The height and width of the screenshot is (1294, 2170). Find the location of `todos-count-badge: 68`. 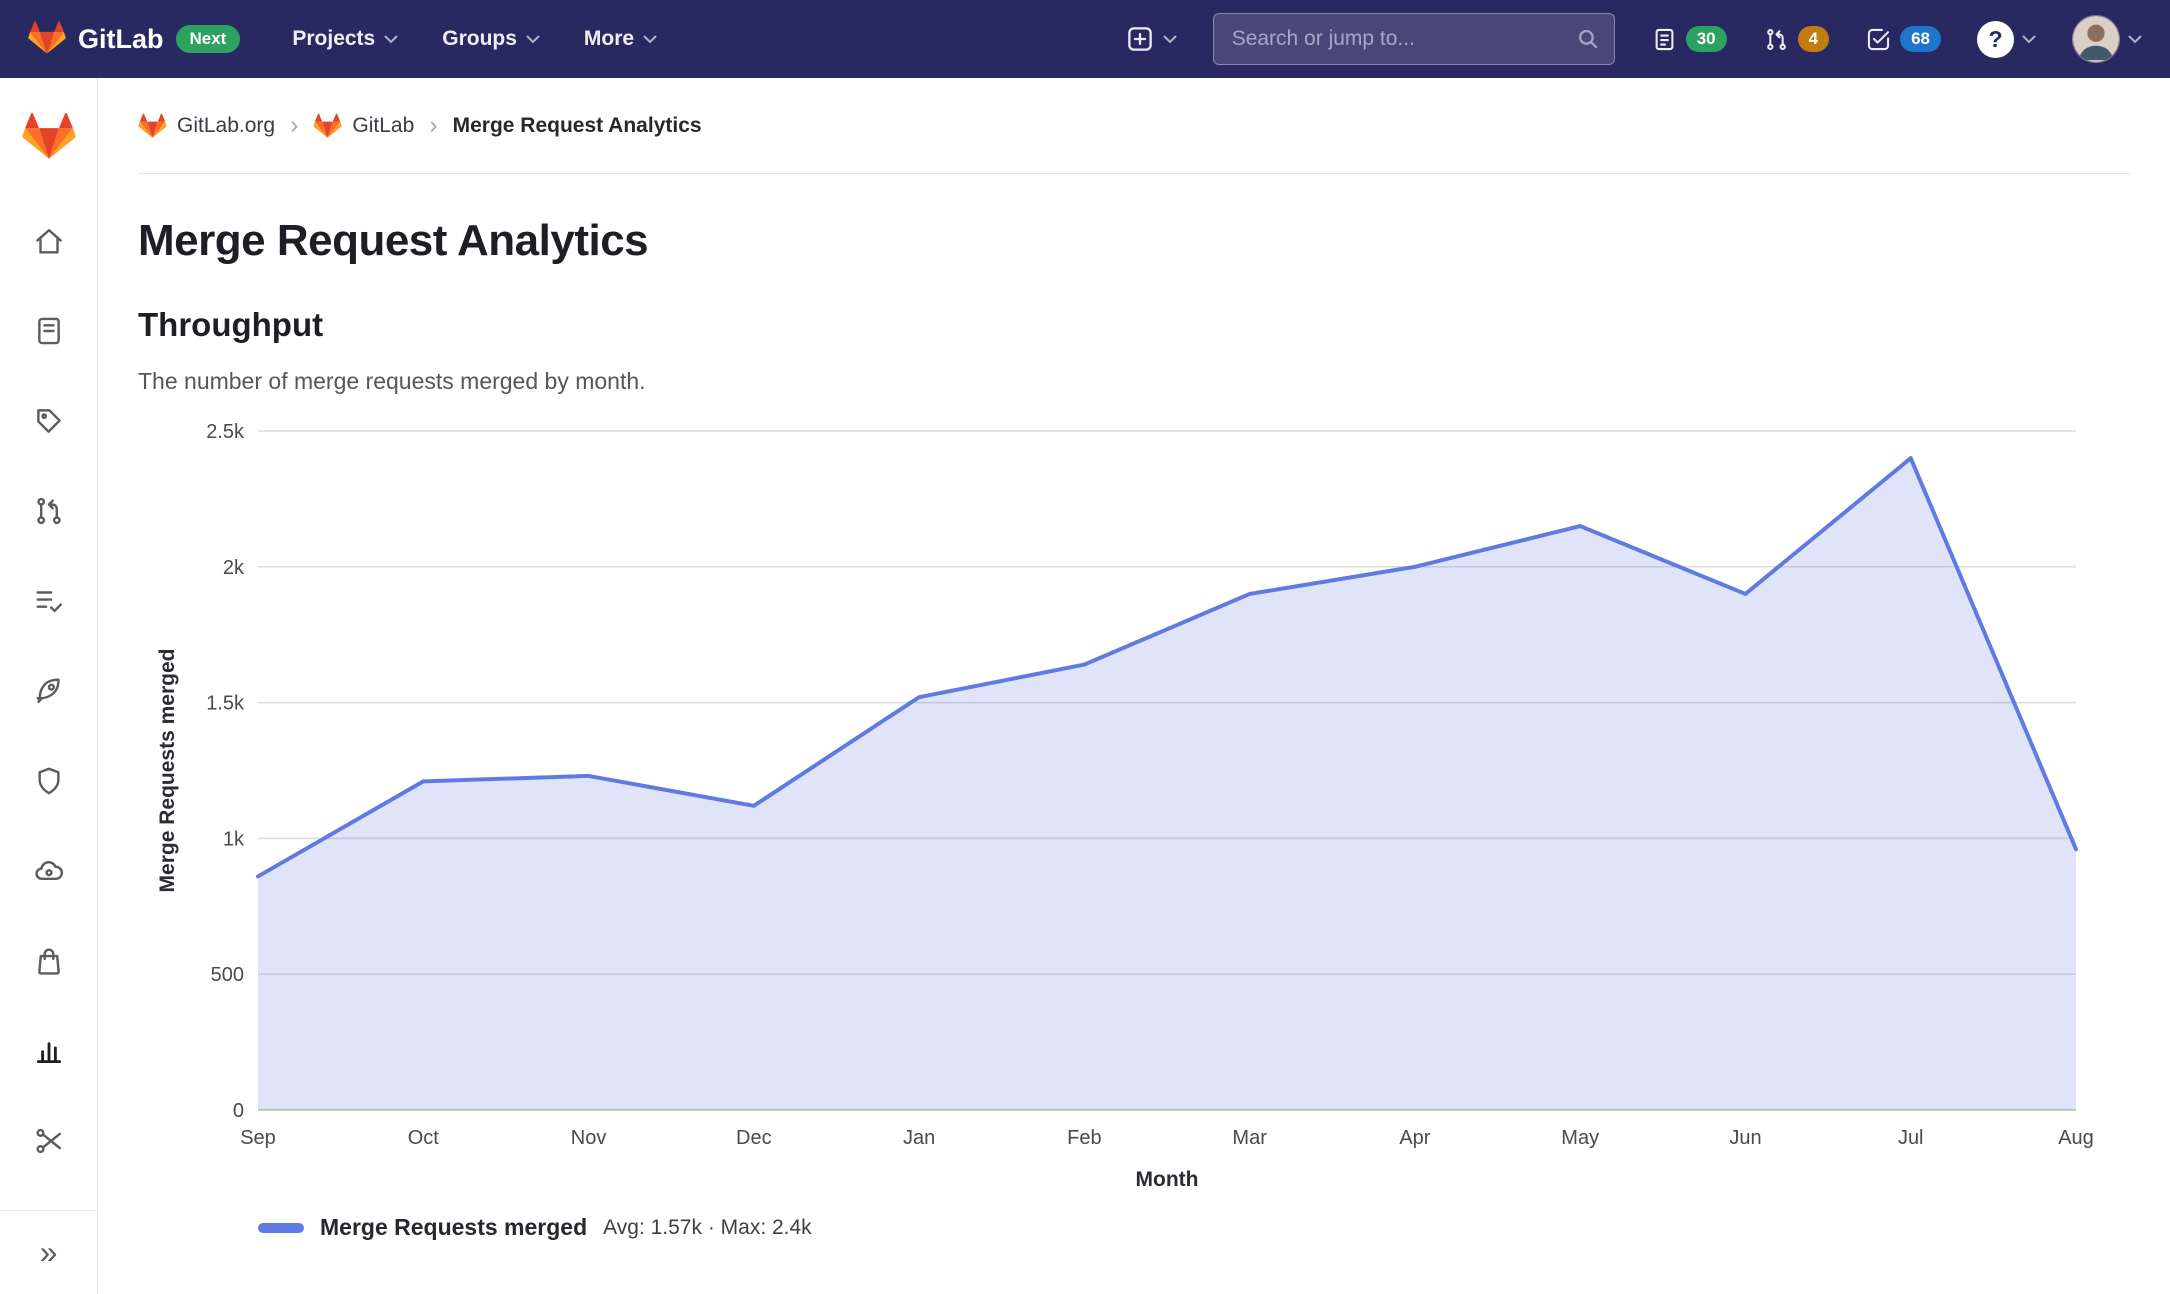

todos-count-badge: 68 is located at coordinates (1920, 39).